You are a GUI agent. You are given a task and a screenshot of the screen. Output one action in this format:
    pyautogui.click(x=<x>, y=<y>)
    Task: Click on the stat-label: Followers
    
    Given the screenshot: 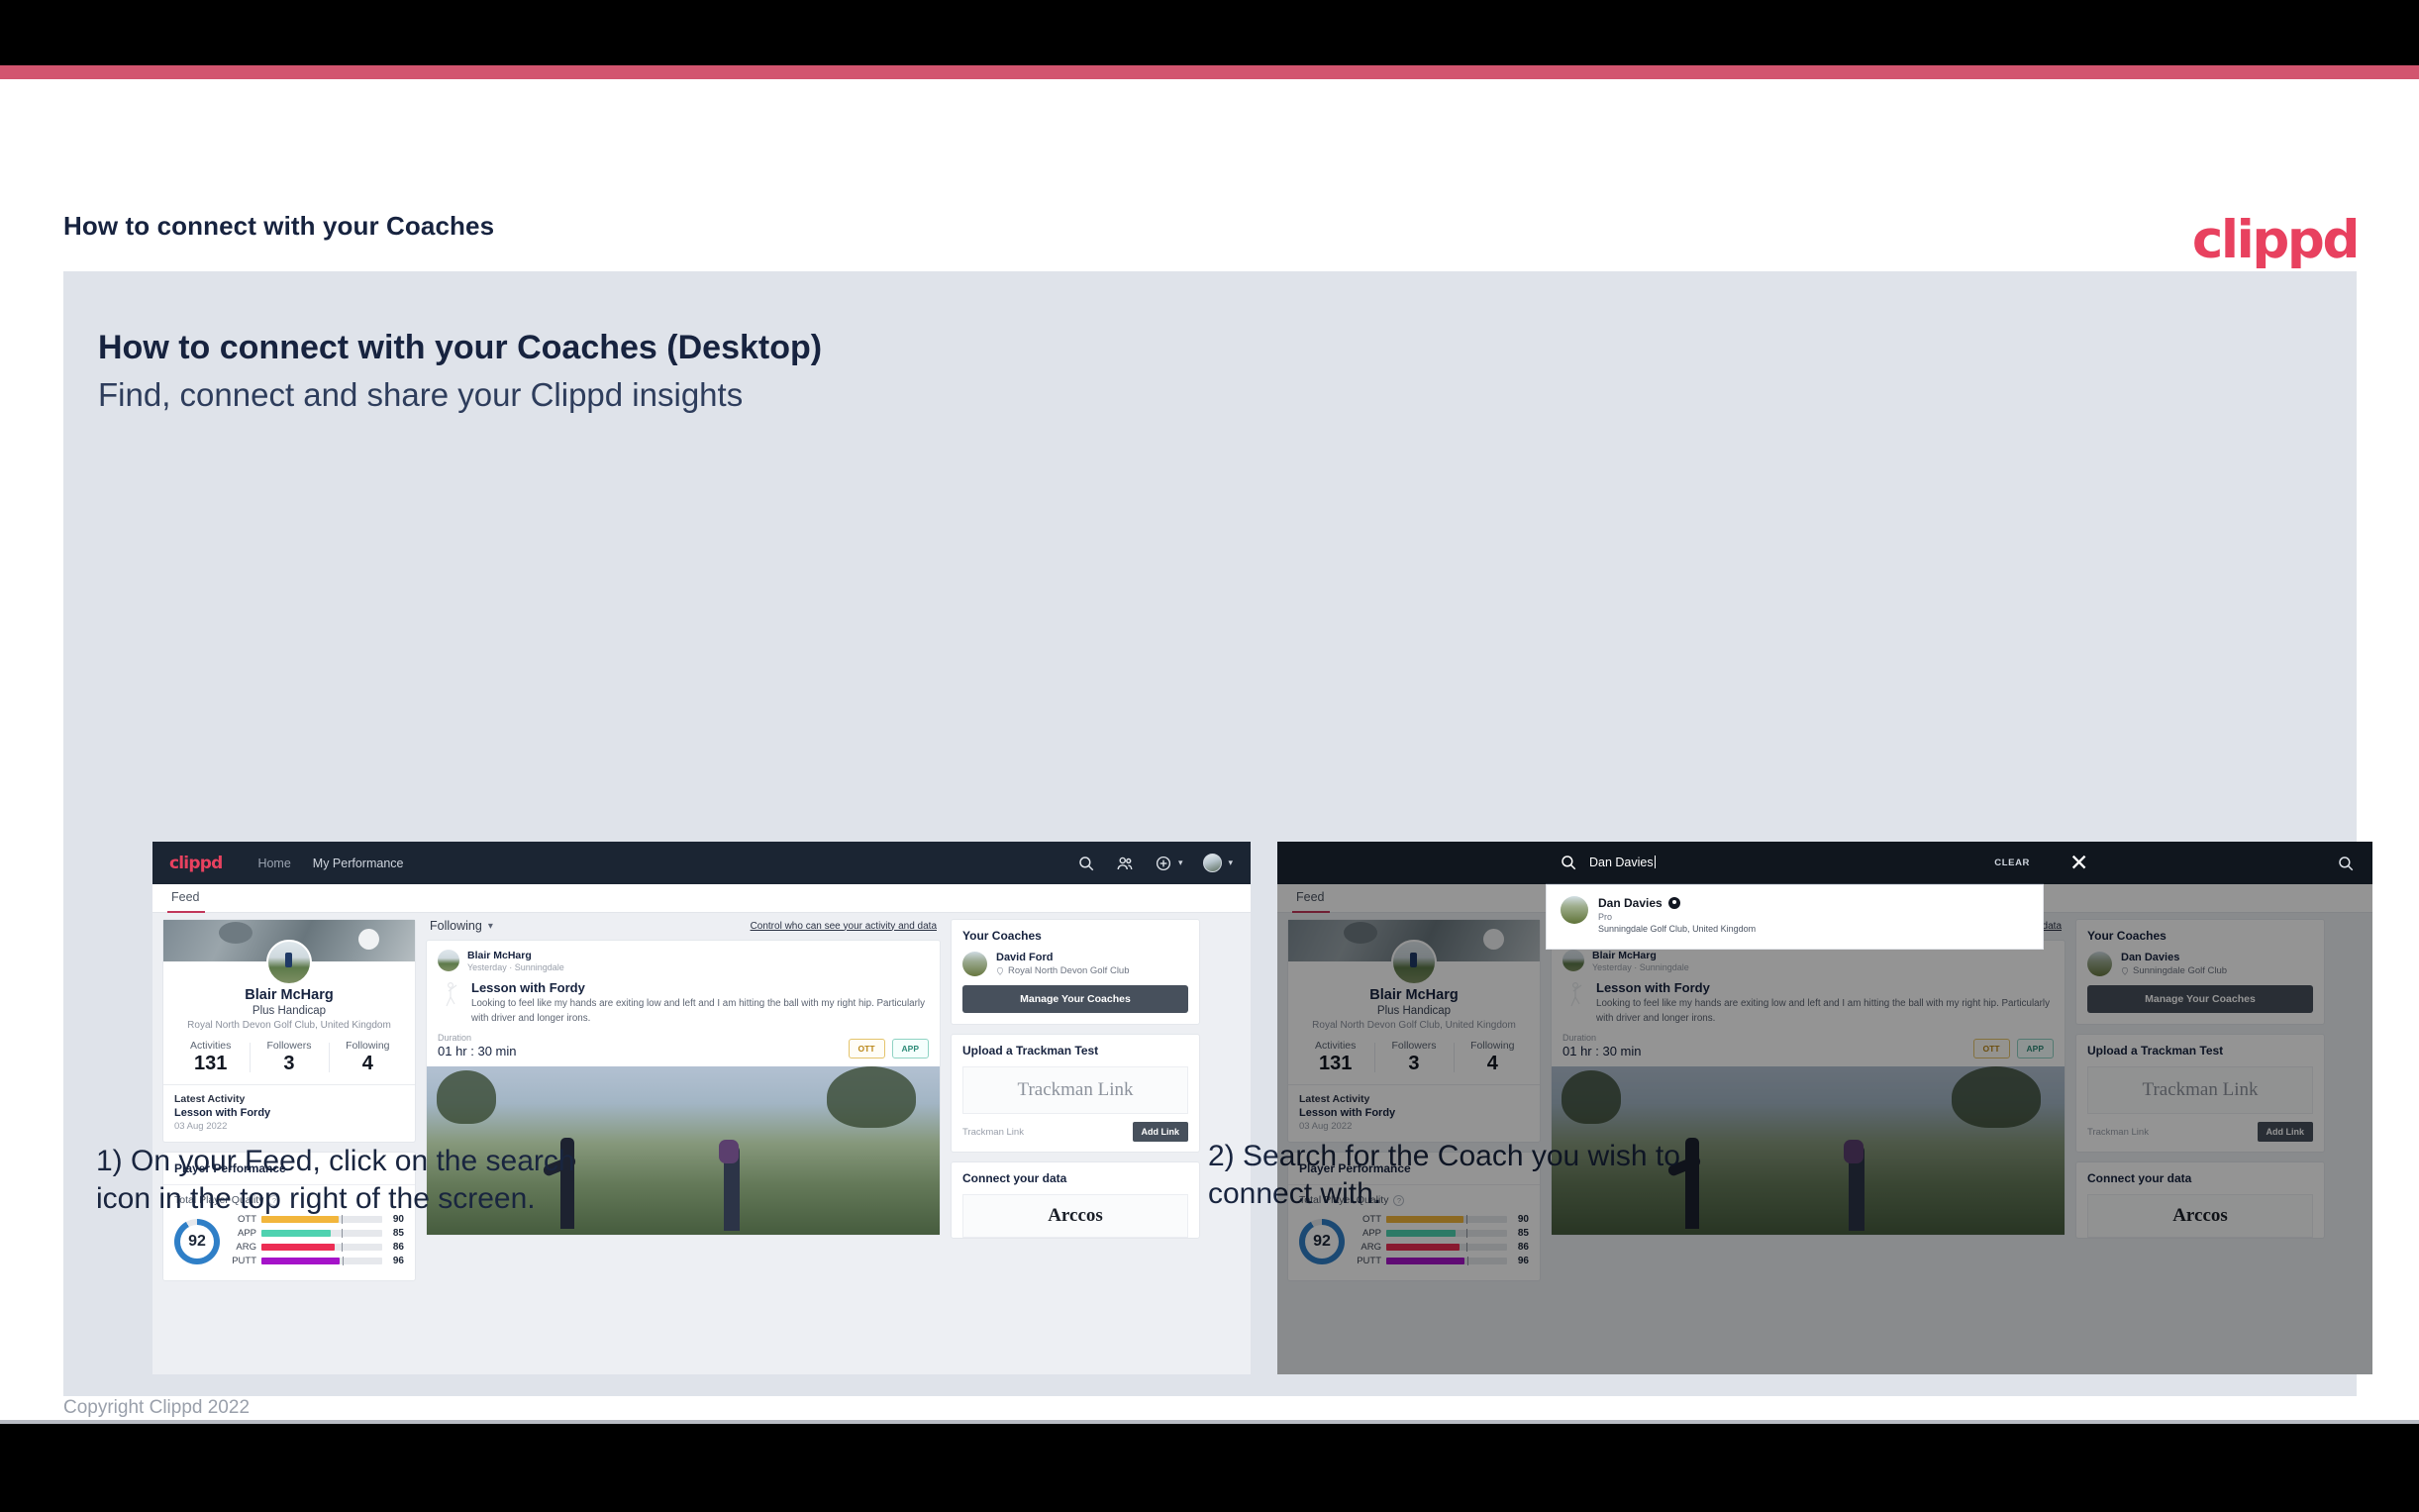 What is the action you would take?
    pyautogui.click(x=289, y=1046)
    